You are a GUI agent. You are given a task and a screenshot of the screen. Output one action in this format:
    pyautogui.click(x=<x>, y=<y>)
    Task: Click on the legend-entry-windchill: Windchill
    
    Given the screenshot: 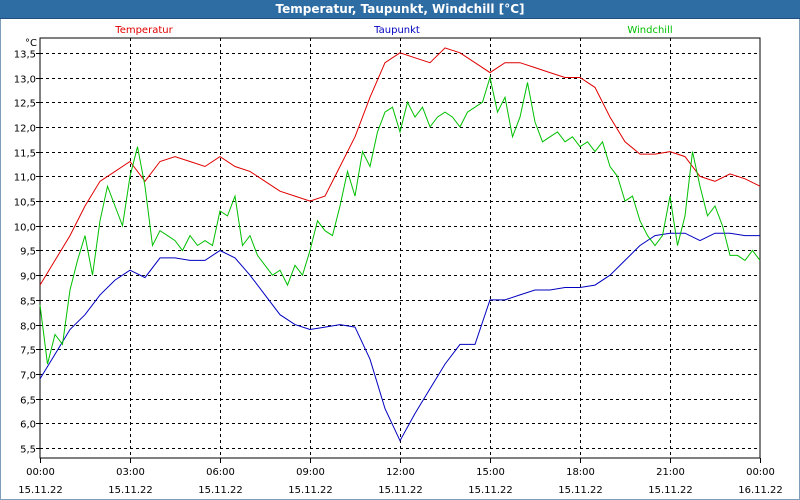 What is the action you would take?
    pyautogui.click(x=649, y=30)
    